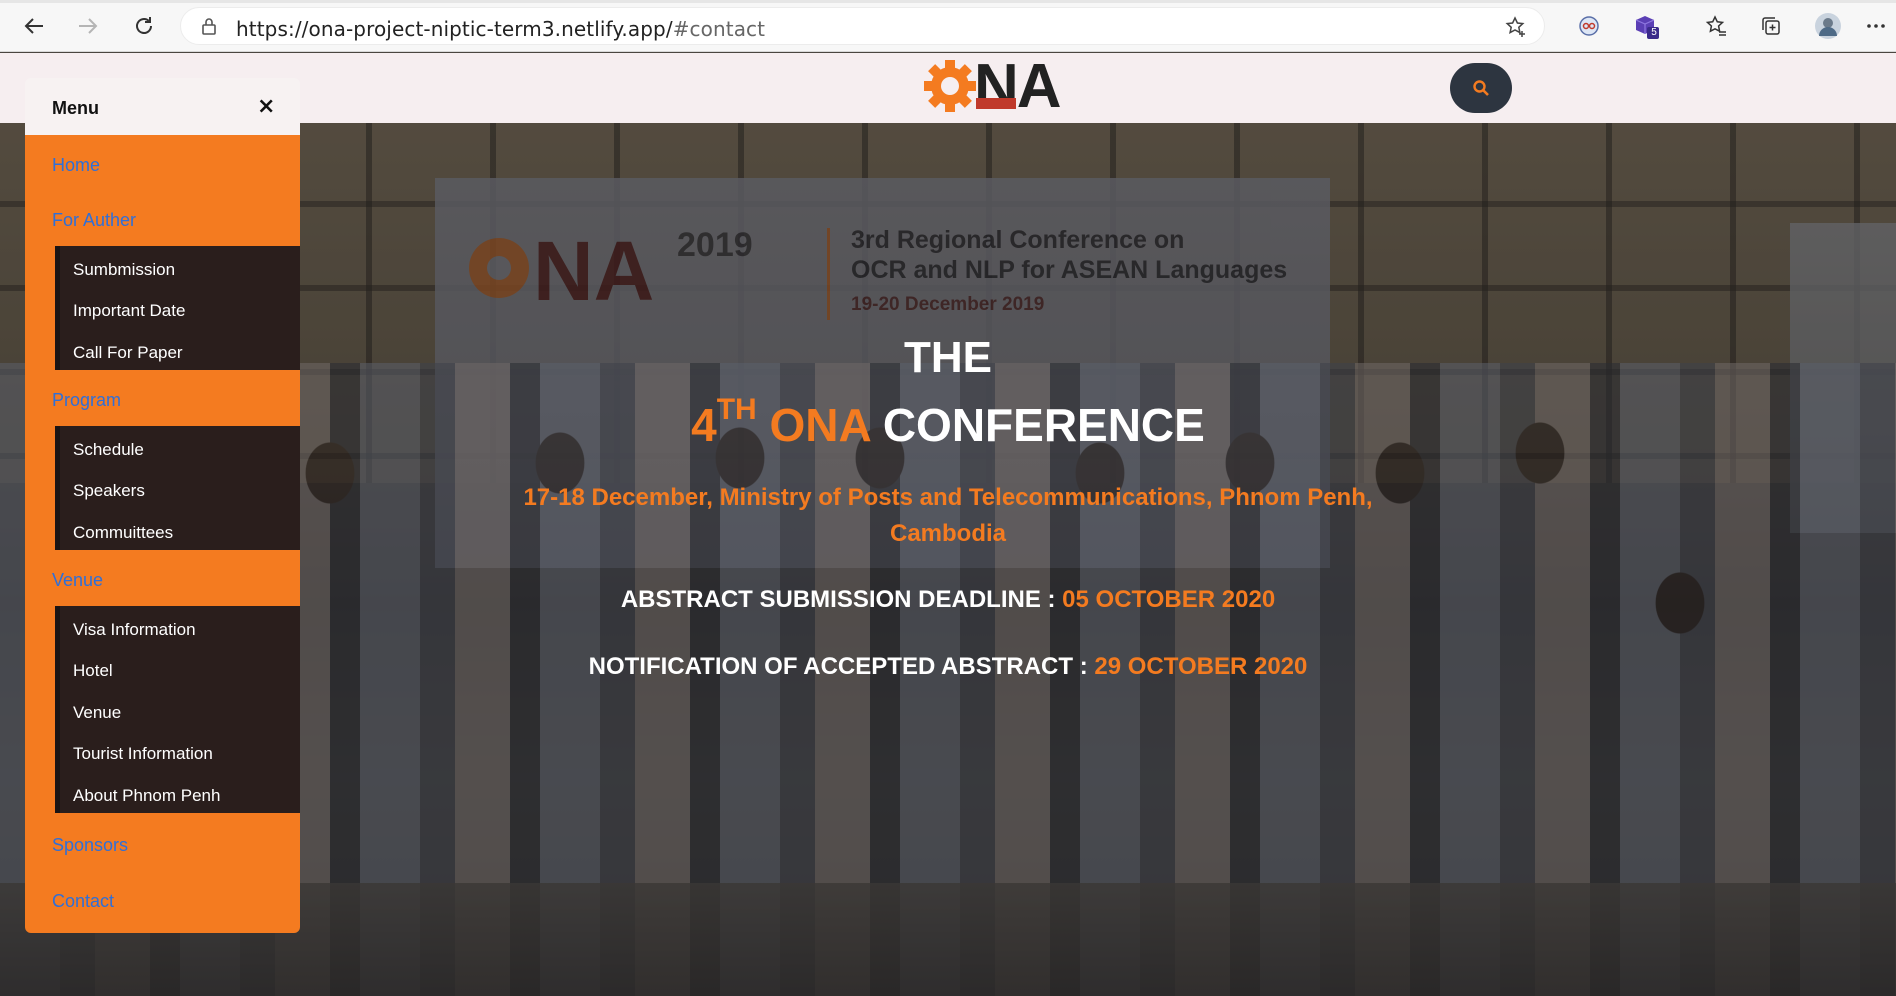  Describe the element at coordinates (124, 270) in the screenshot. I see `menu-item-submission: Sumbmission` at that location.